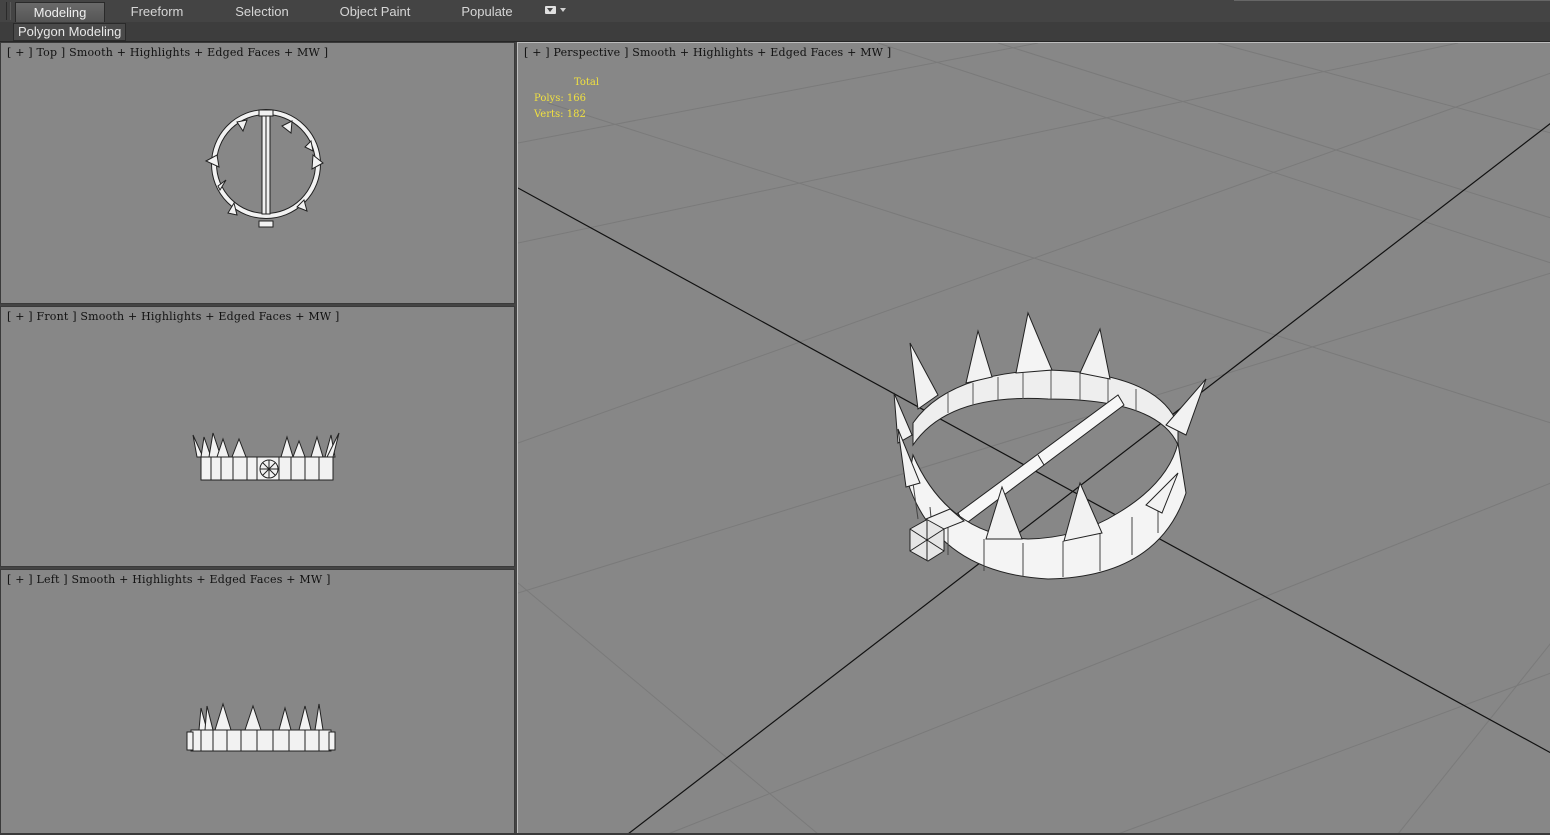 This screenshot has width=1550, height=835. I want to click on stats-verts-label: Verts:, so click(549, 114).